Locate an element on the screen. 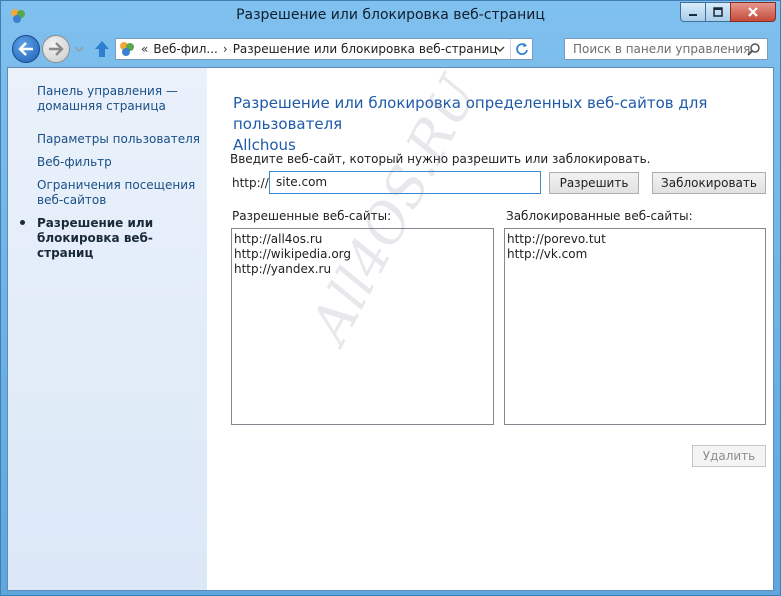 The height and width of the screenshot is (596, 781). address-dropdown-button is located at coordinates (500, 49).